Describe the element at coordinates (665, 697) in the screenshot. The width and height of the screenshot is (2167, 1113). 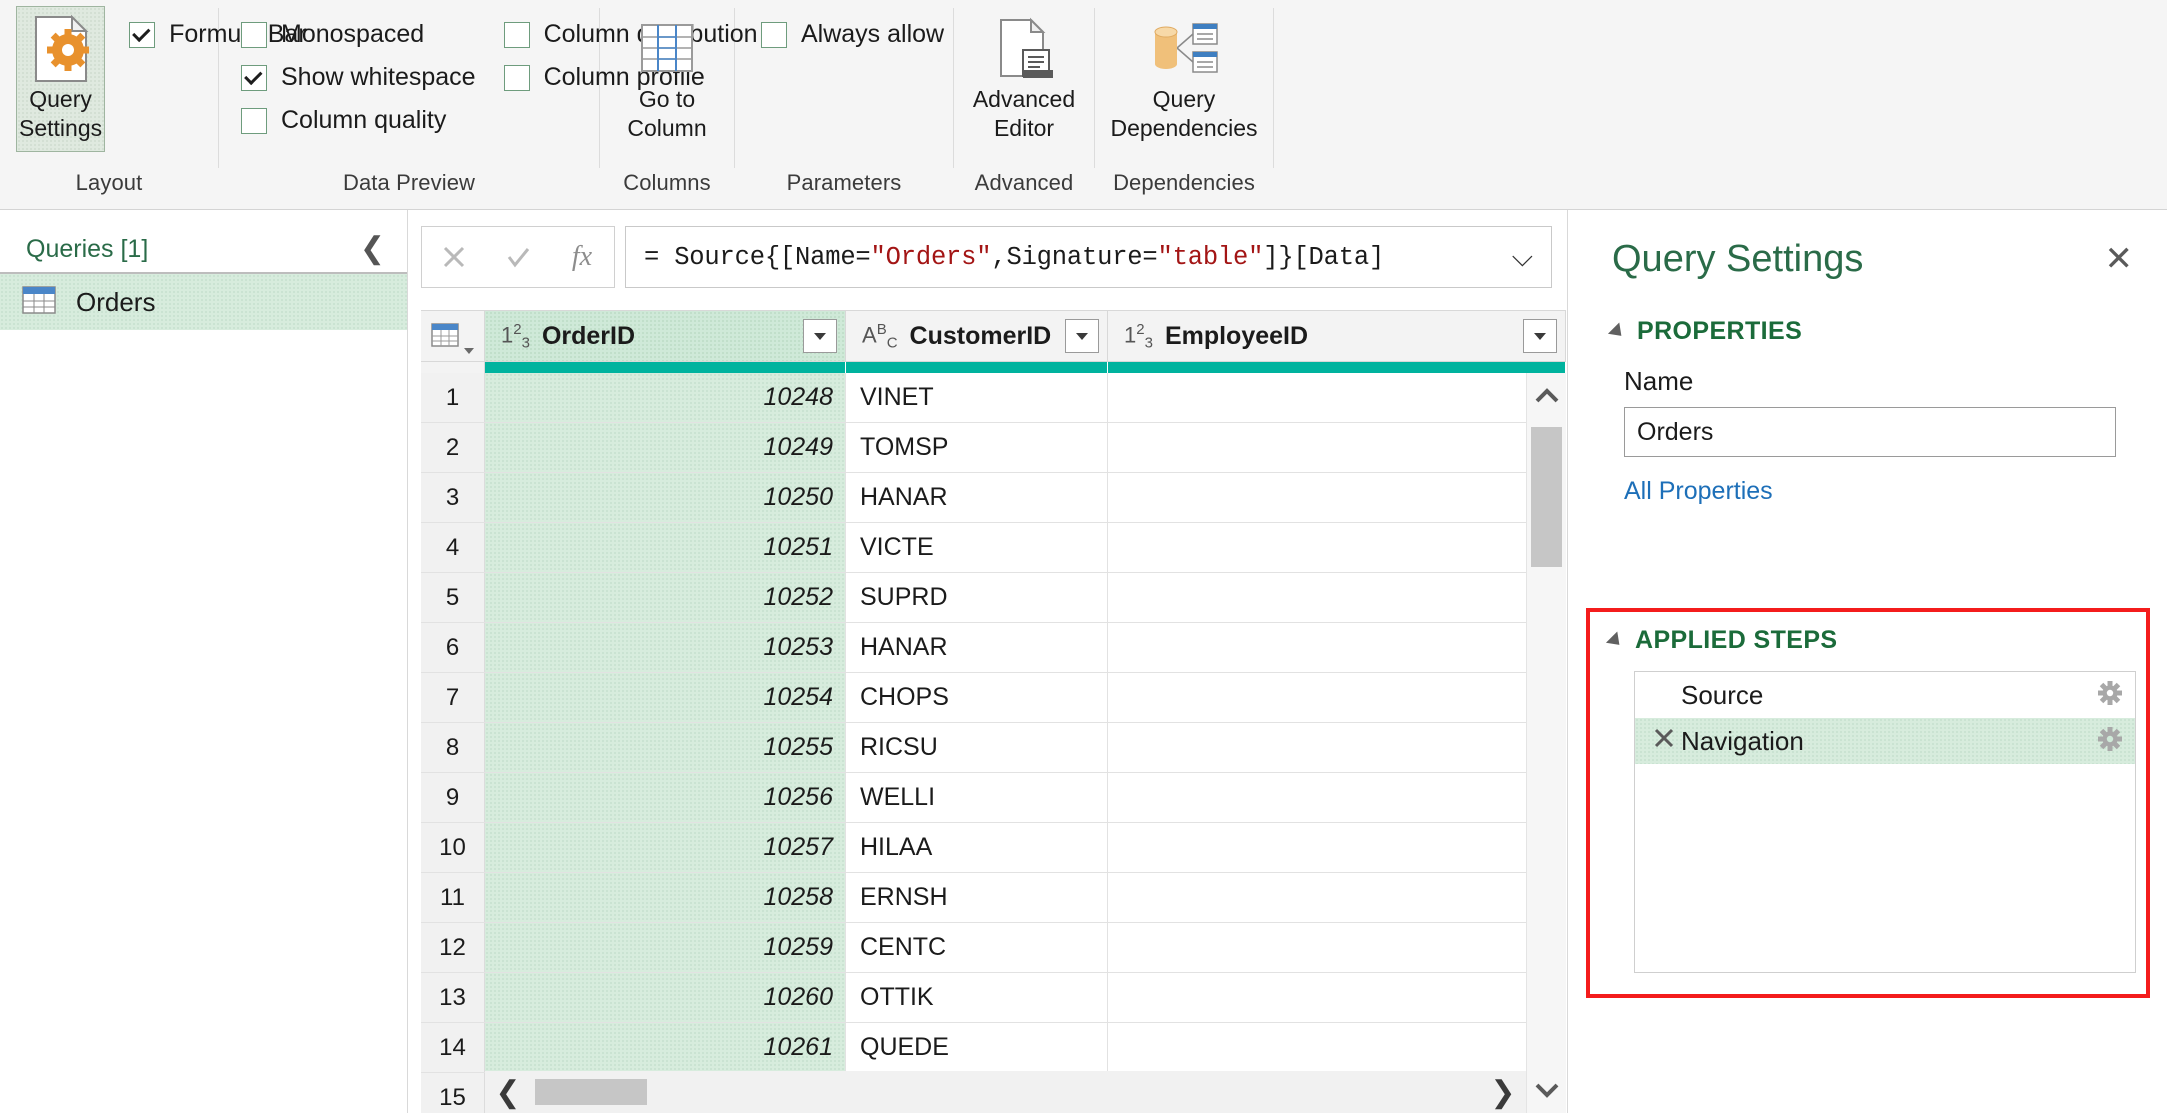
I see `table-cell-orderid: 10254` at that location.